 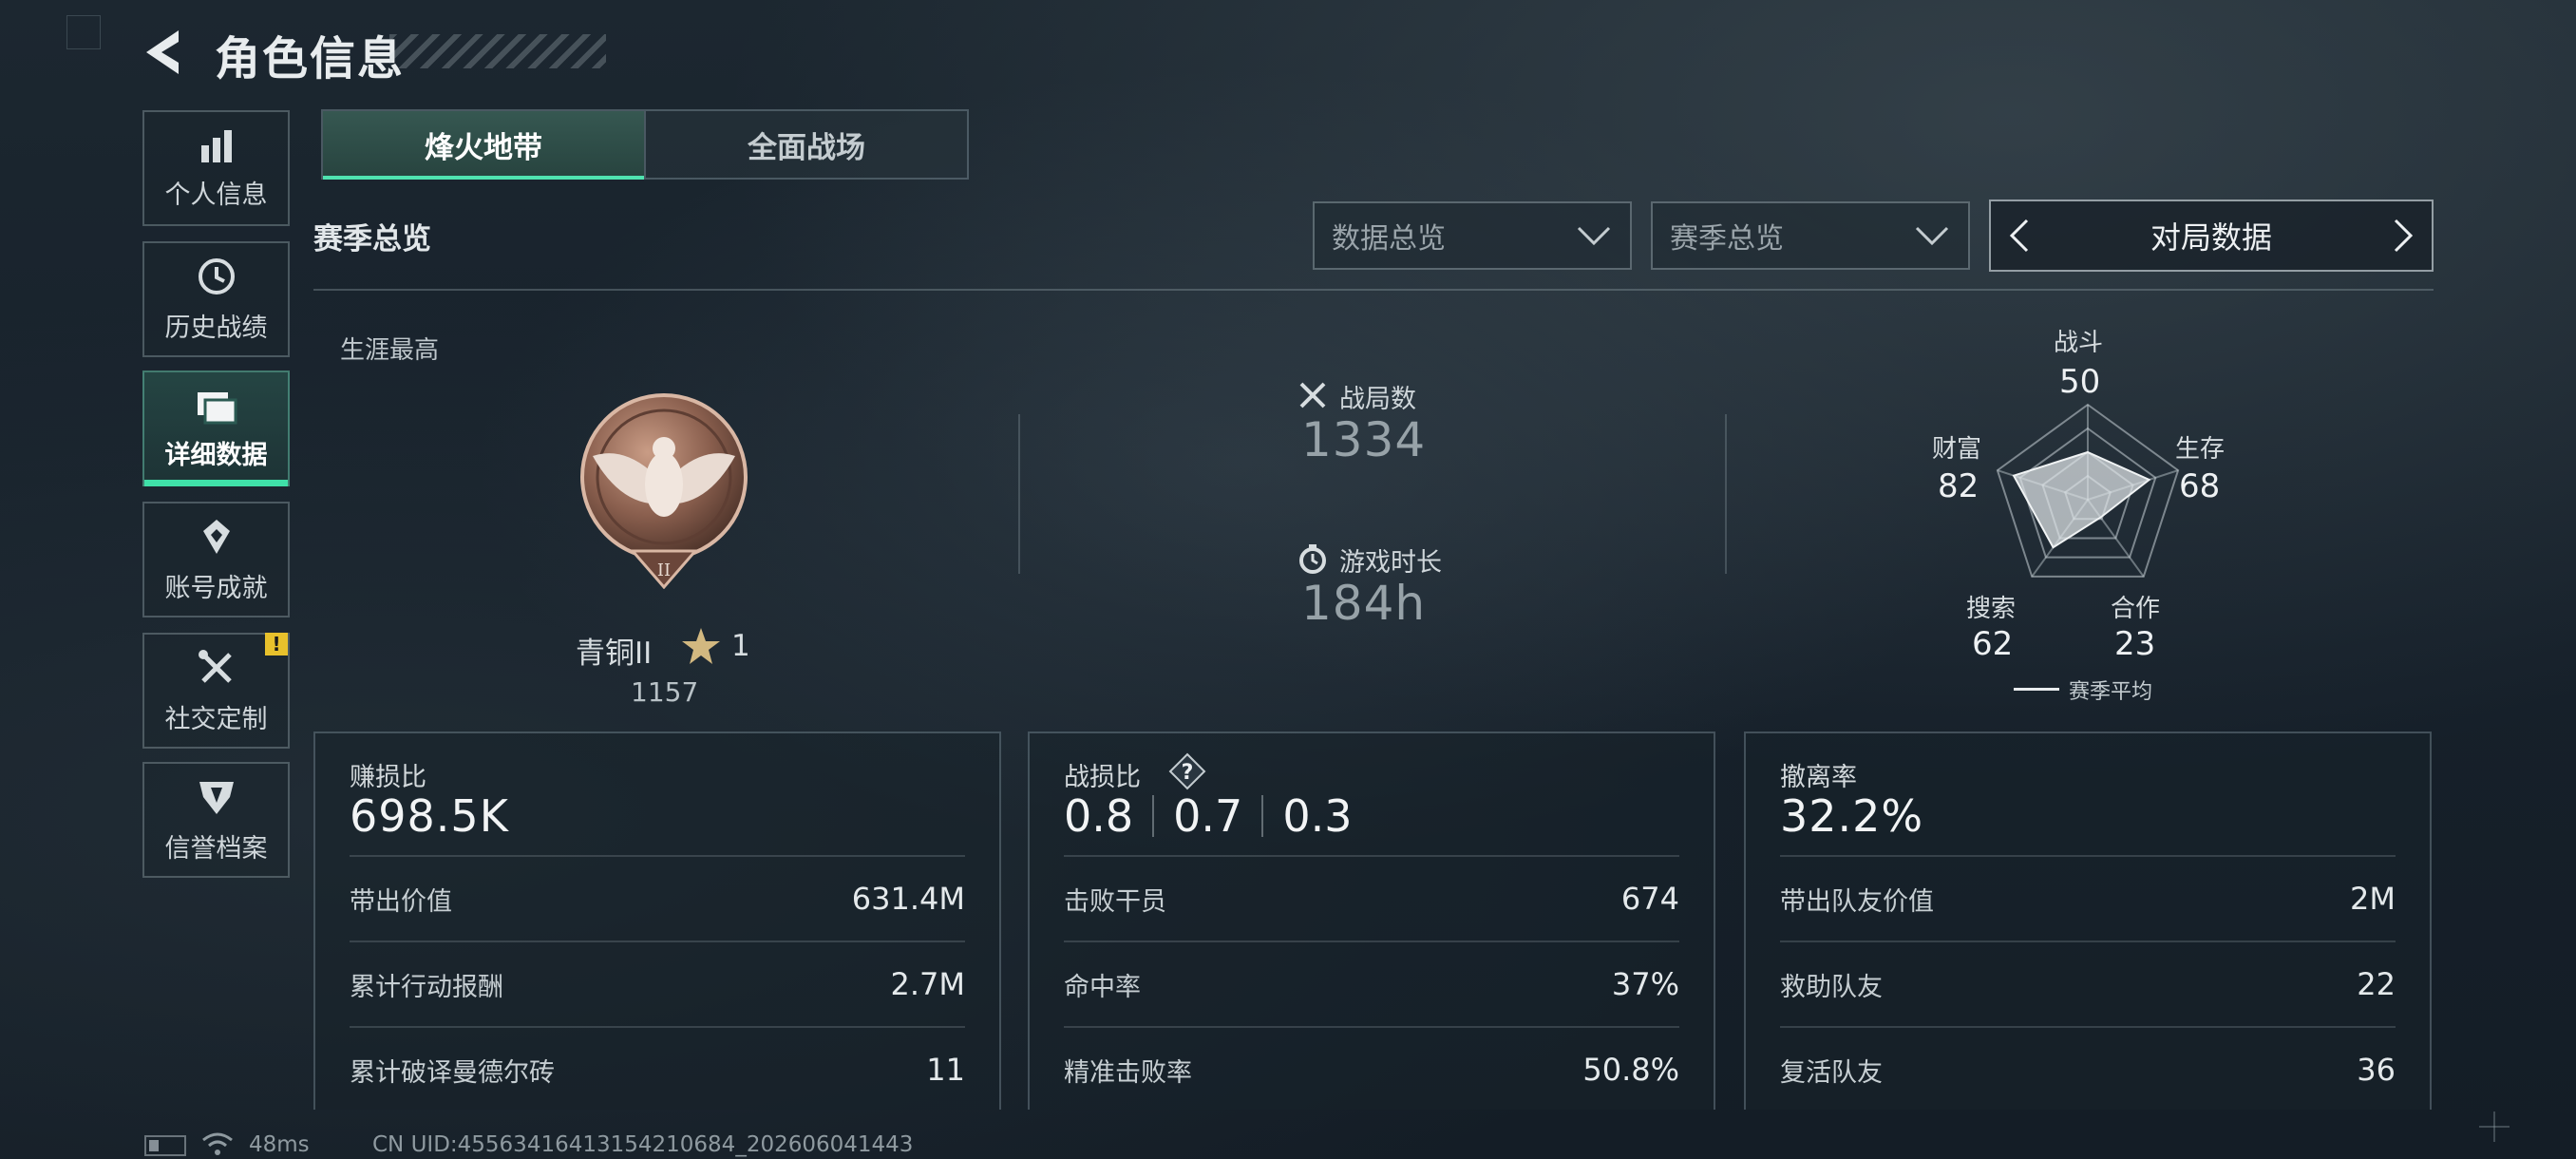 What do you see at coordinates (664, 491) in the screenshot?
I see `bronze-rank-medal-icon: II` at bounding box center [664, 491].